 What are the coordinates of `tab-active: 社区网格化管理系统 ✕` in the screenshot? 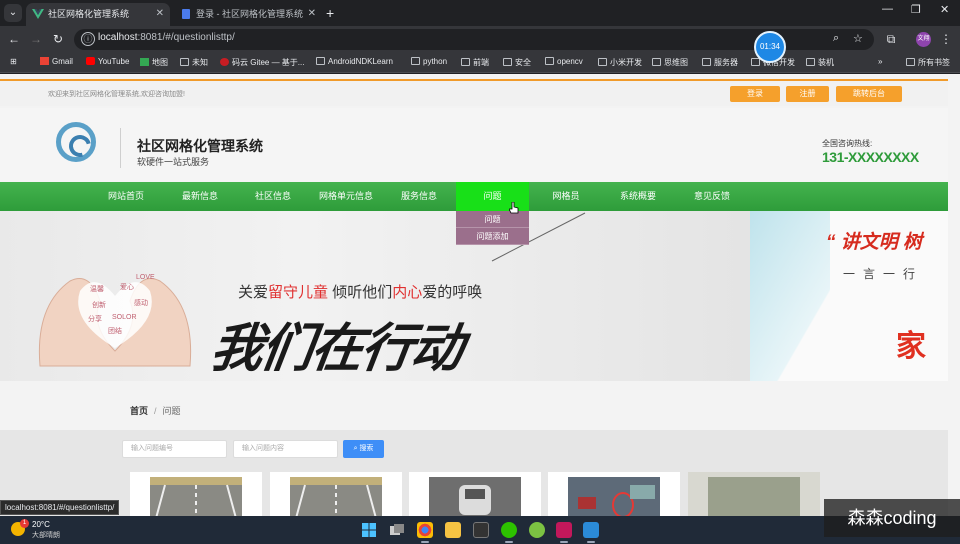 It's located at (98, 14).